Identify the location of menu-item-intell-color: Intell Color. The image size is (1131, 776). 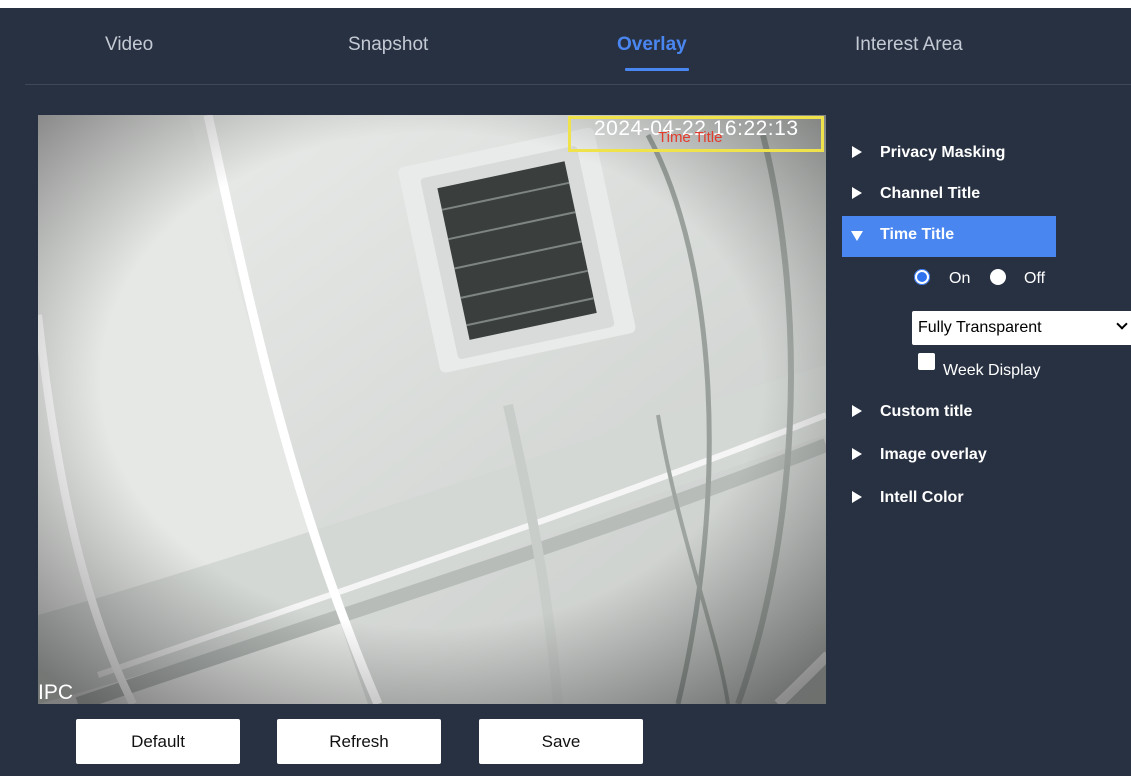
(949, 499).